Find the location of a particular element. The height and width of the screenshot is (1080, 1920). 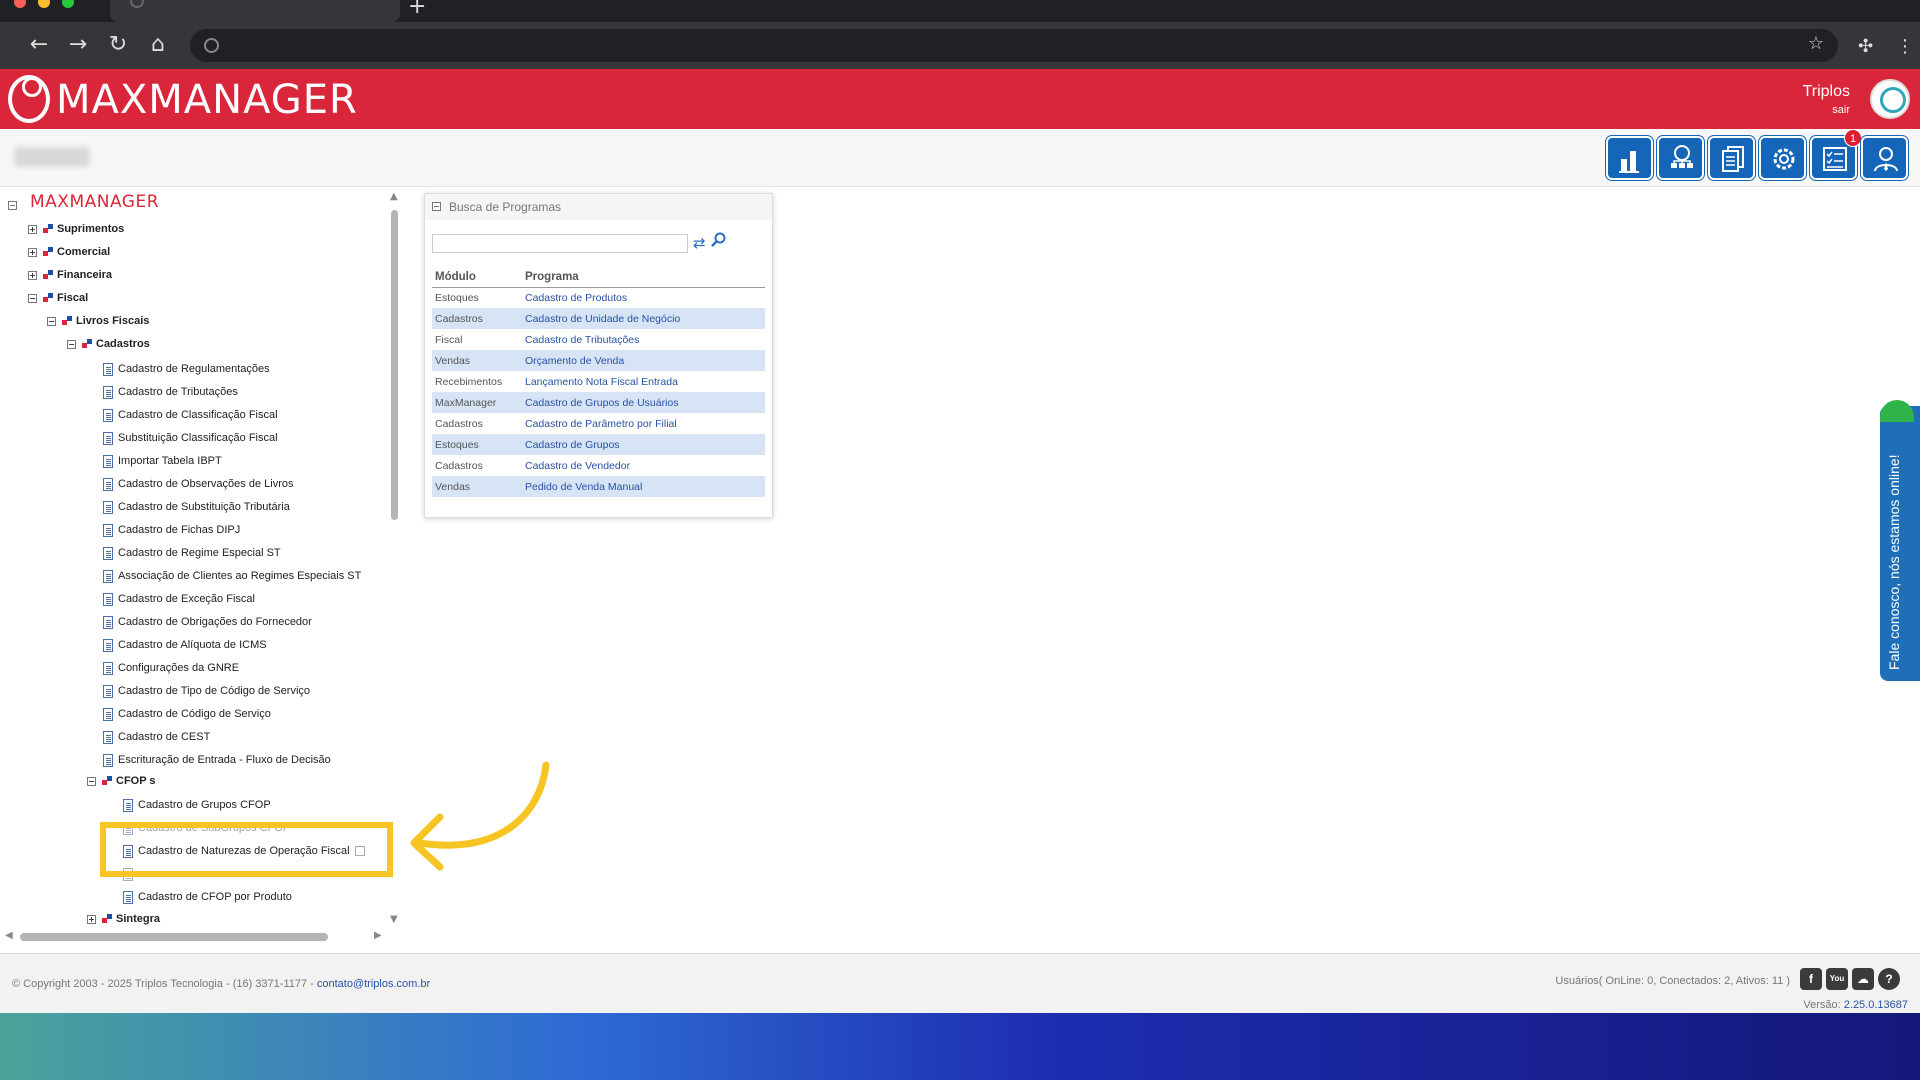

program-search-input is located at coordinates (560, 243).